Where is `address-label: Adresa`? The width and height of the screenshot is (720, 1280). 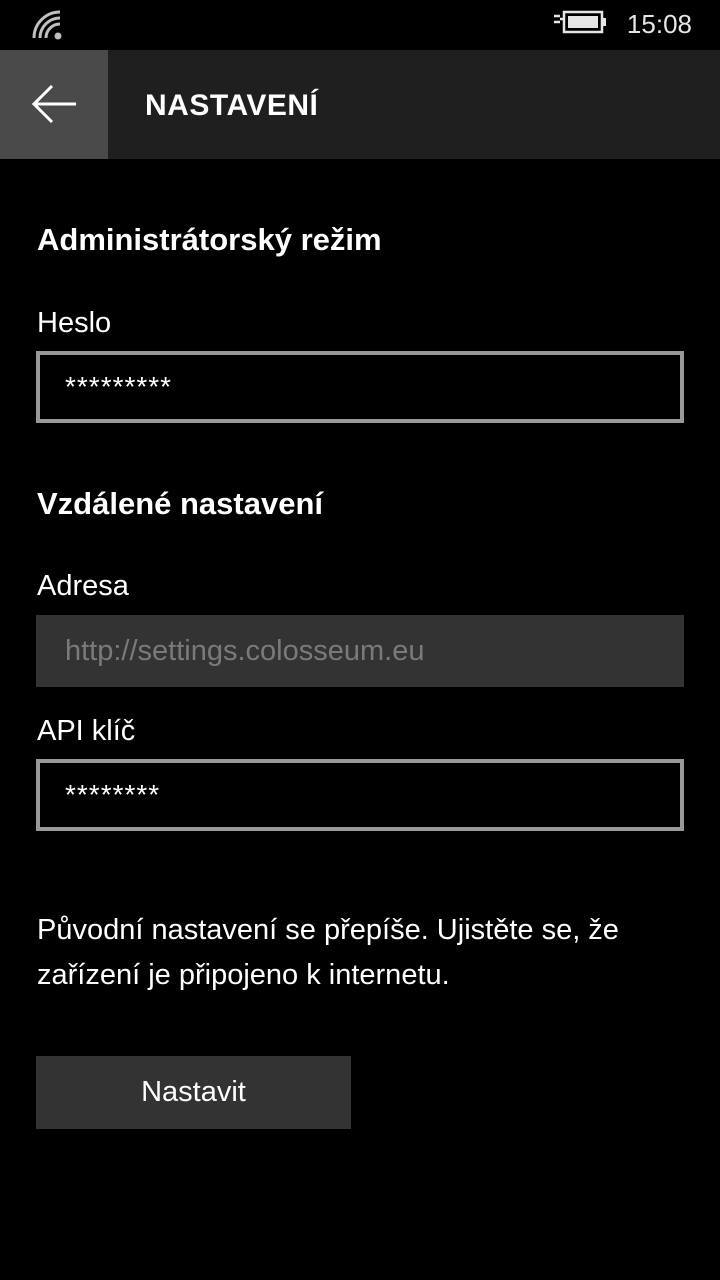
address-label: Adresa is located at coordinates (83, 586).